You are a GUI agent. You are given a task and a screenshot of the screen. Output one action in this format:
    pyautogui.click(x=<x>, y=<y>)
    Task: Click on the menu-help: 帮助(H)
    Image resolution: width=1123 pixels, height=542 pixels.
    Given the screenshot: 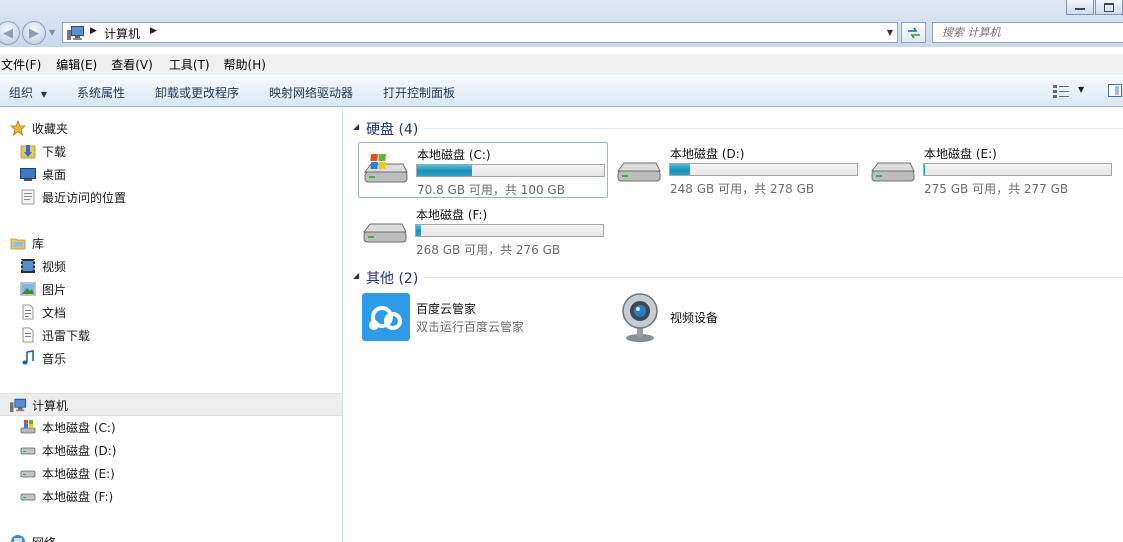 What is the action you would take?
    pyautogui.click(x=248, y=64)
    